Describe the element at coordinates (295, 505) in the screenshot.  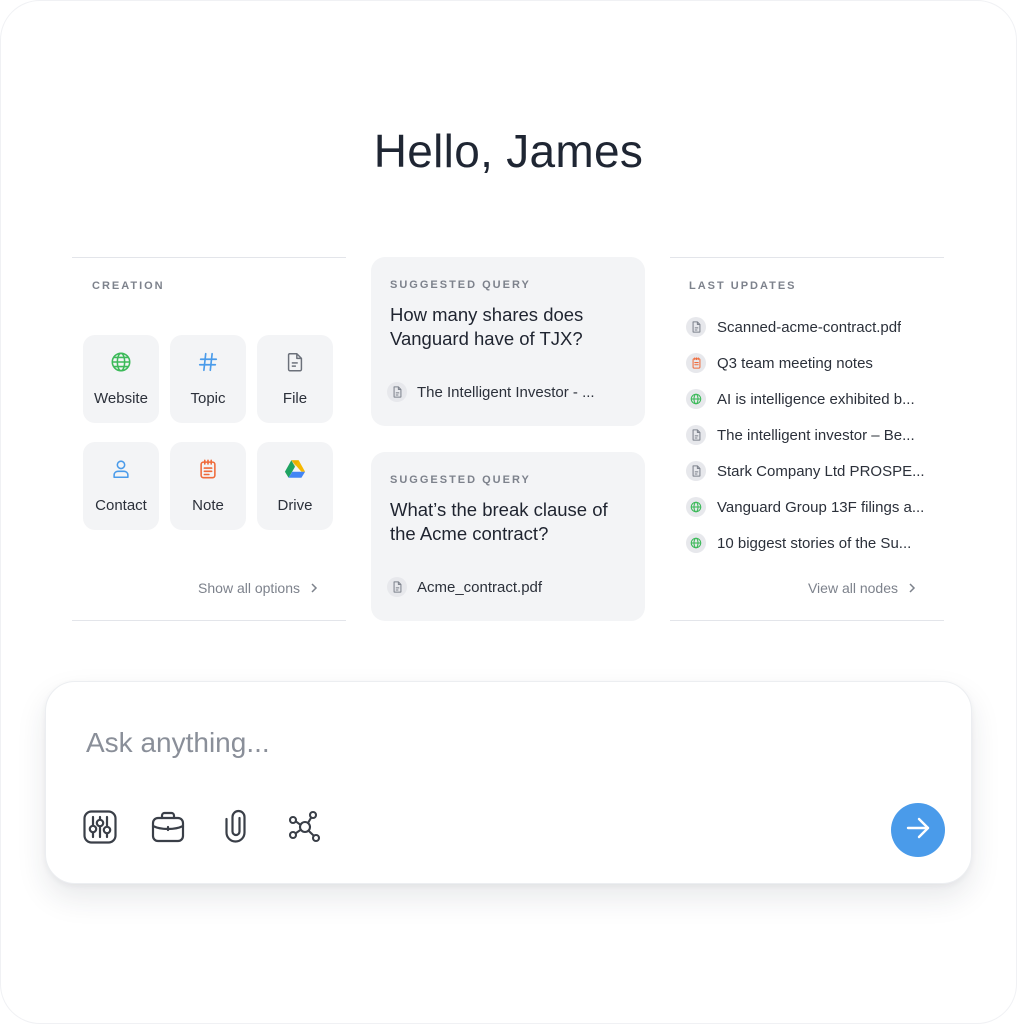
I see `tile-label-drive: Drive` at that location.